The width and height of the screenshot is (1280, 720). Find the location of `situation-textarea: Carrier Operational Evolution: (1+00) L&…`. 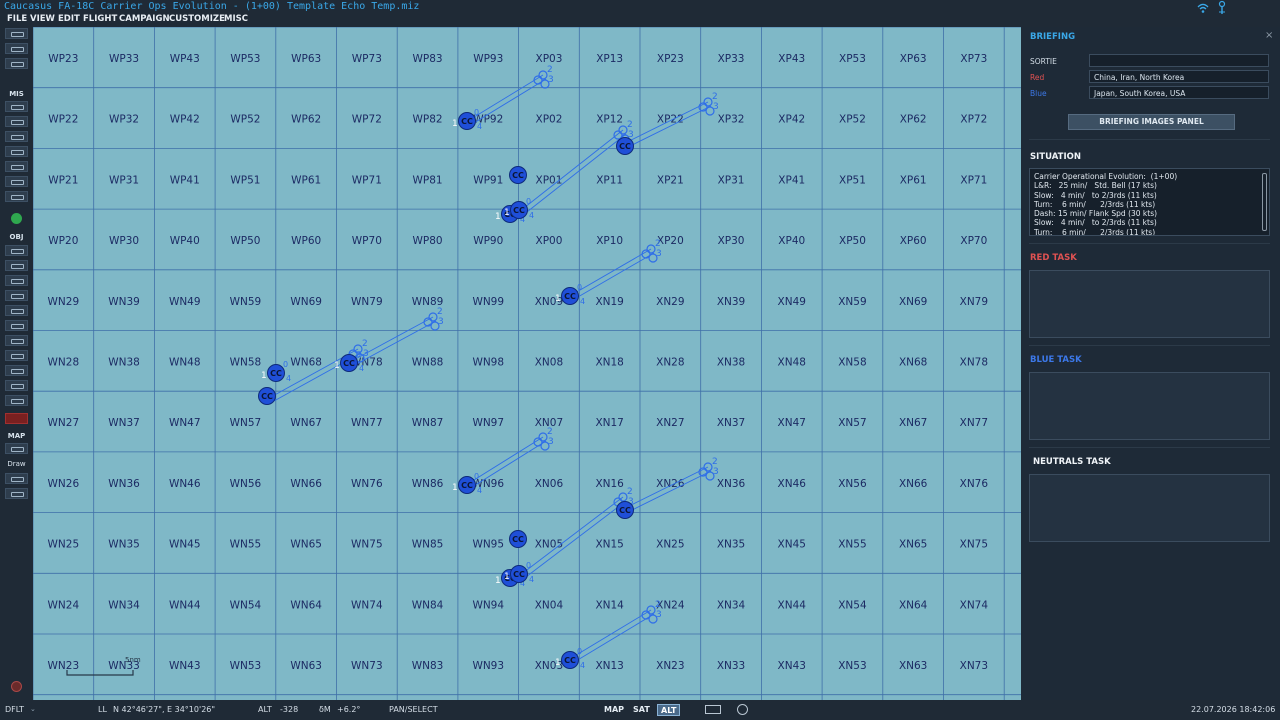

situation-textarea: Carrier Operational Evolution: (1+00) L&… is located at coordinates (1149, 202).